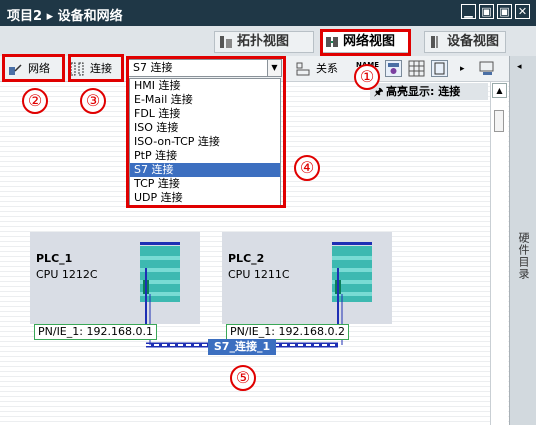 The width and height of the screenshot is (536, 425). Describe the element at coordinates (243, 378) in the screenshot. I see `annotation-marker: ⑤` at that location.